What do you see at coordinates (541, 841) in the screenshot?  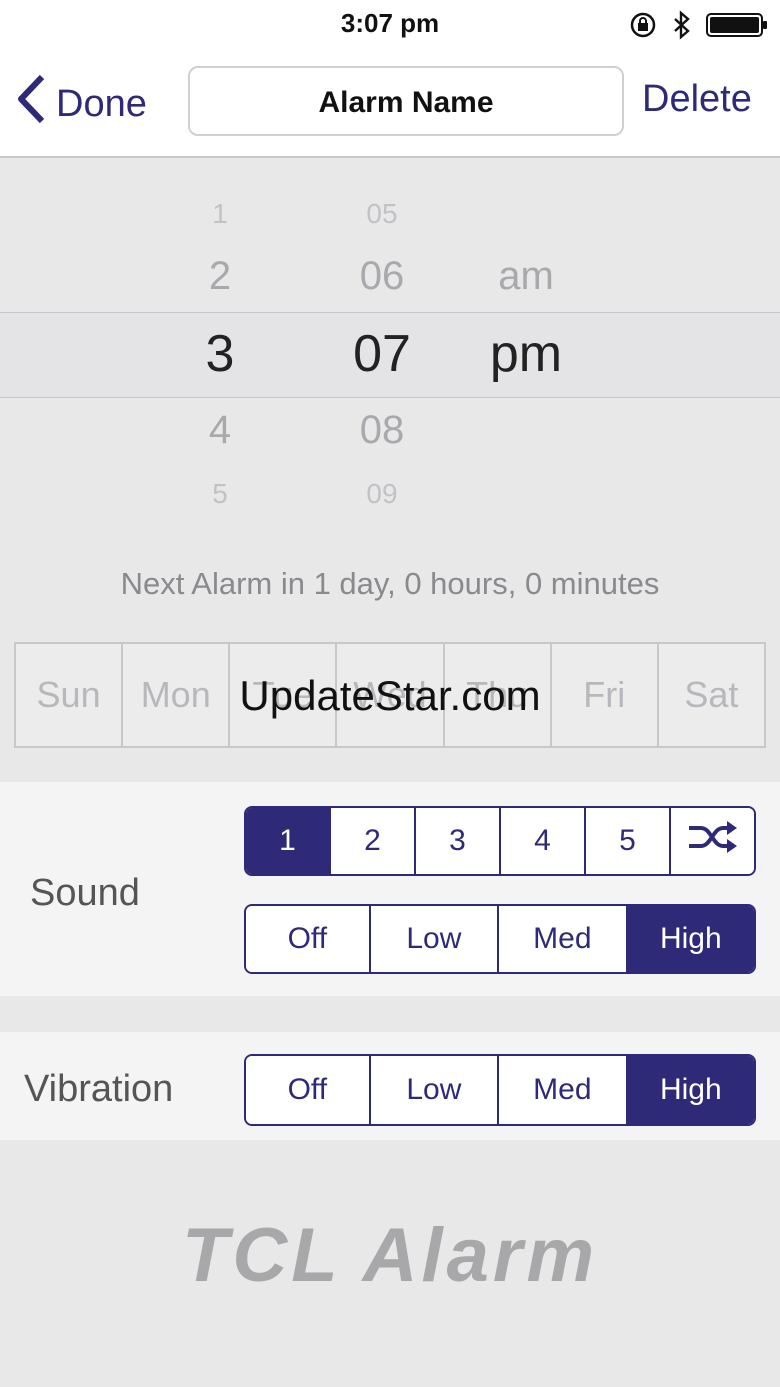 I see `tone-4-button: 4` at bounding box center [541, 841].